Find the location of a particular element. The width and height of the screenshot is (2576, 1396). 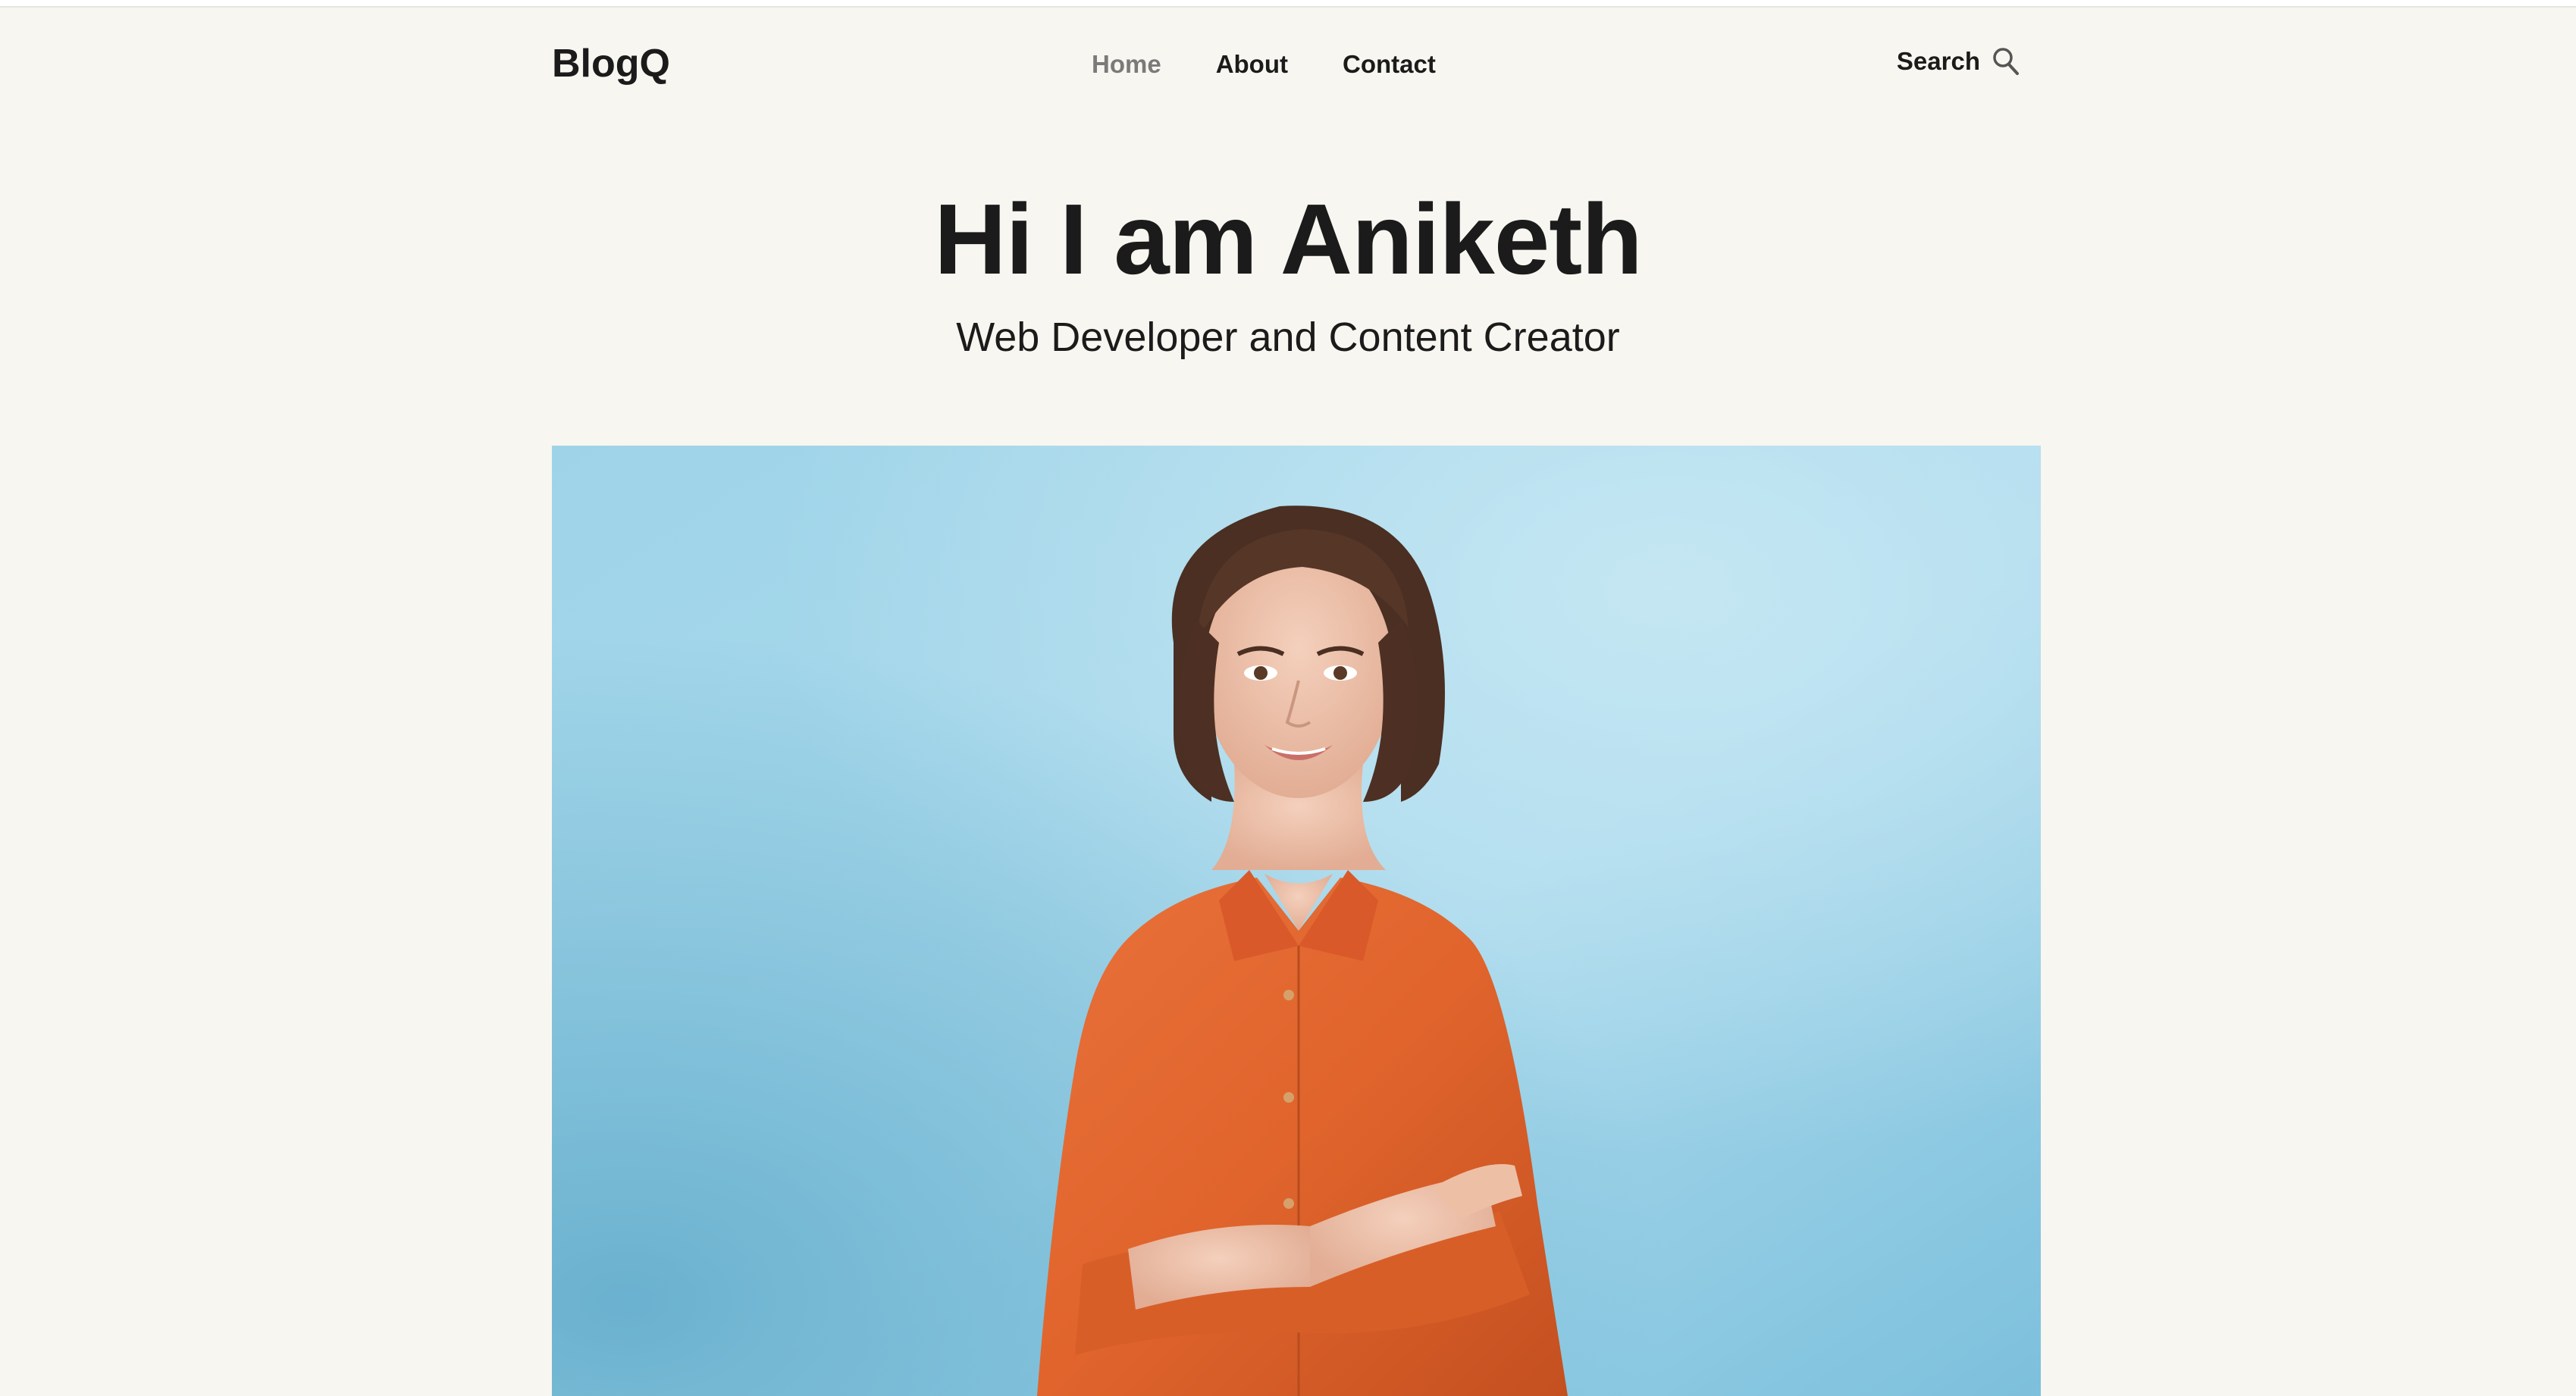

browser-top-border is located at coordinates (1288, 4).